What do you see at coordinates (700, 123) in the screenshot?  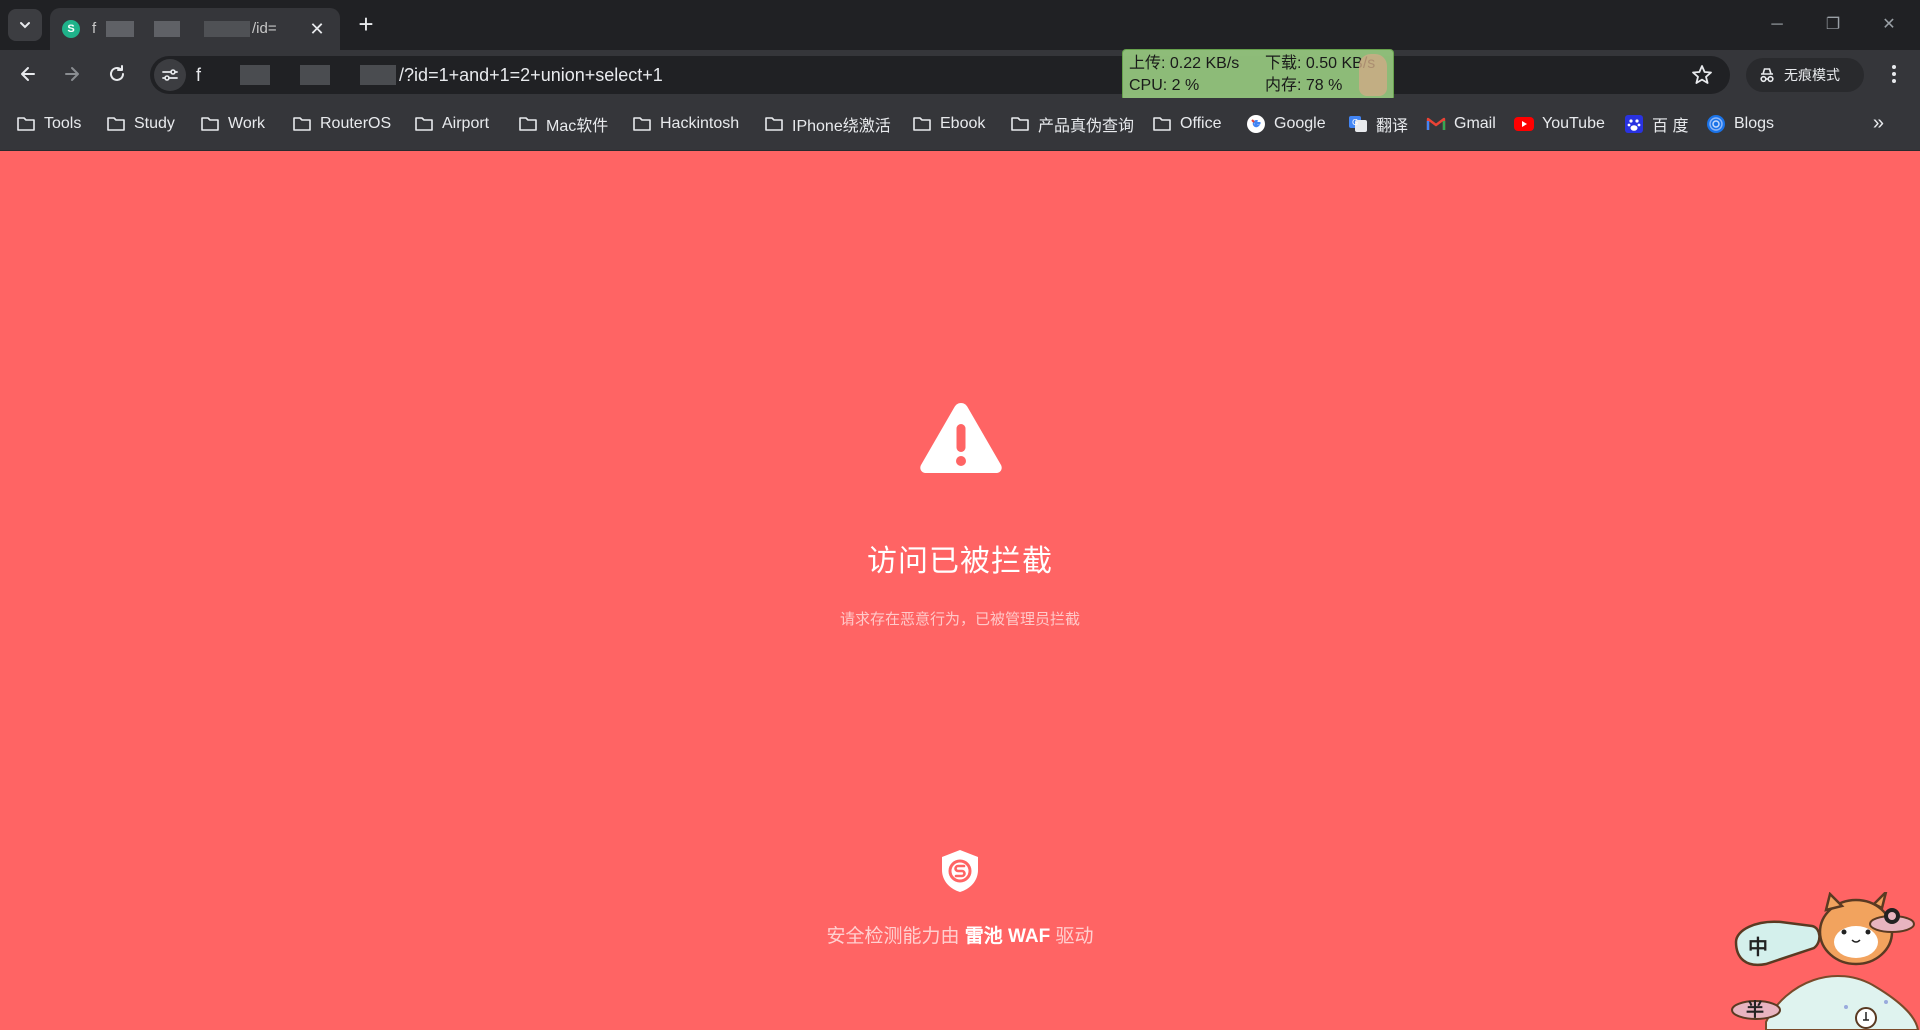 I see `bookmark-label: Hackintosh` at bounding box center [700, 123].